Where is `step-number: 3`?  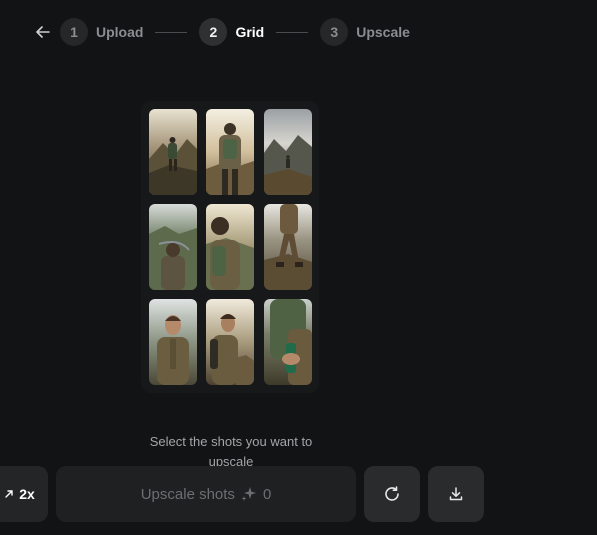
step-number: 3 is located at coordinates (334, 32).